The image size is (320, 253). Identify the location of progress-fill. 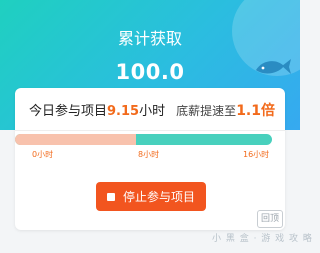
(75, 139).